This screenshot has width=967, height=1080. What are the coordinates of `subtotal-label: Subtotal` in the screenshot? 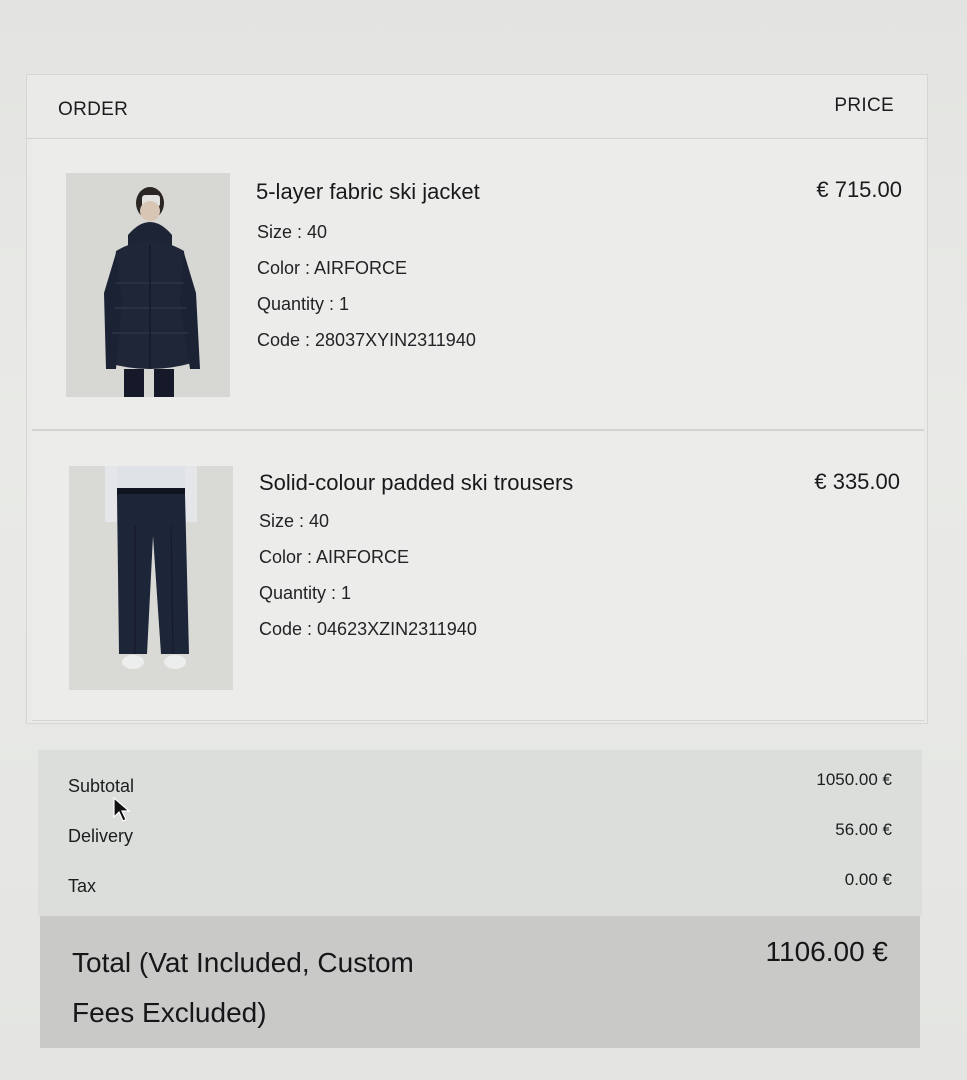 It's located at (101, 786).